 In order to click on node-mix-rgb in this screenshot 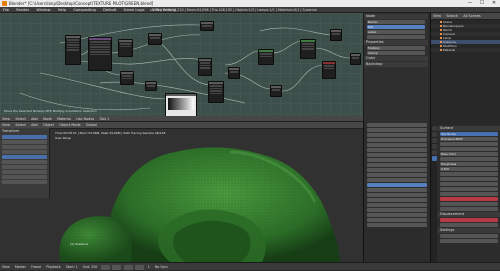, I will do `click(216, 92)`.